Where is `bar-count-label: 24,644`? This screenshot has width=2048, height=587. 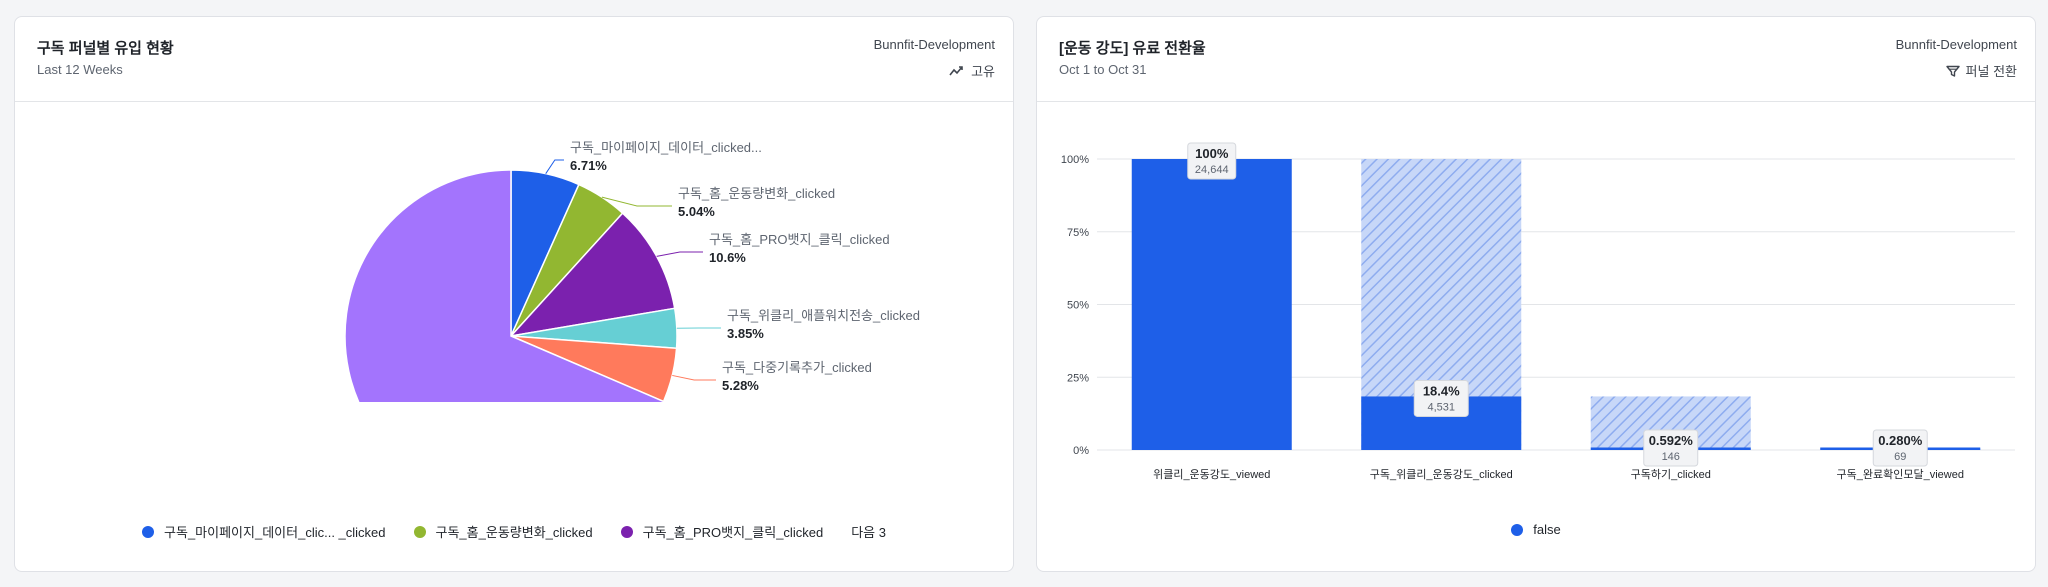 bar-count-label: 24,644 is located at coordinates (1212, 170).